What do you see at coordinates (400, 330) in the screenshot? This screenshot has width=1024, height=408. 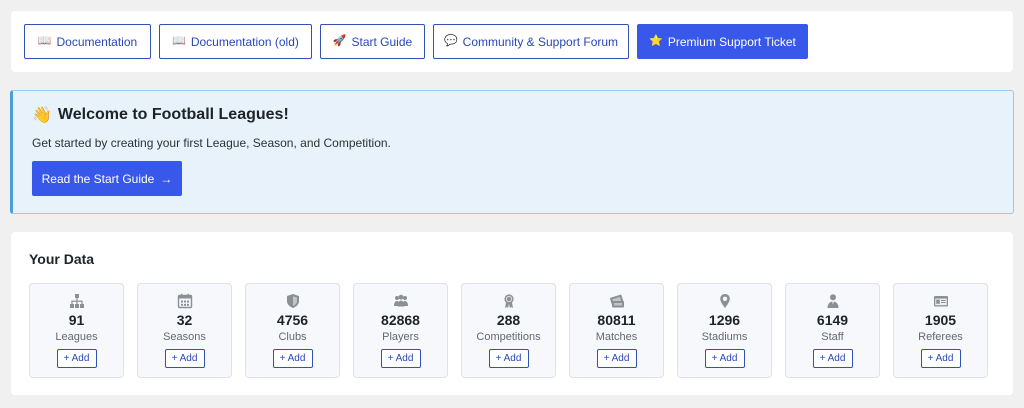 I see `stat-card-players: 82868 Players + Add` at bounding box center [400, 330].